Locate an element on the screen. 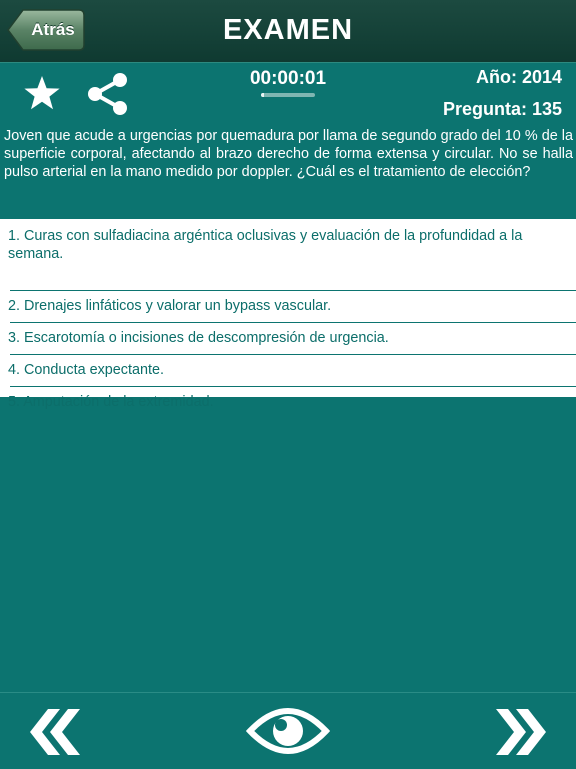 The image size is (576, 769). star-icon is located at coordinates (42, 93).